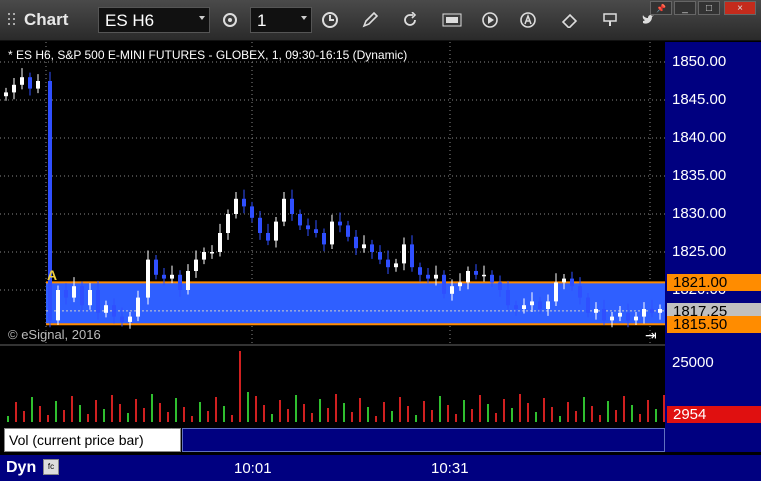  What do you see at coordinates (714, 414) in the screenshot?
I see `volume-current-tag: 2954` at bounding box center [714, 414].